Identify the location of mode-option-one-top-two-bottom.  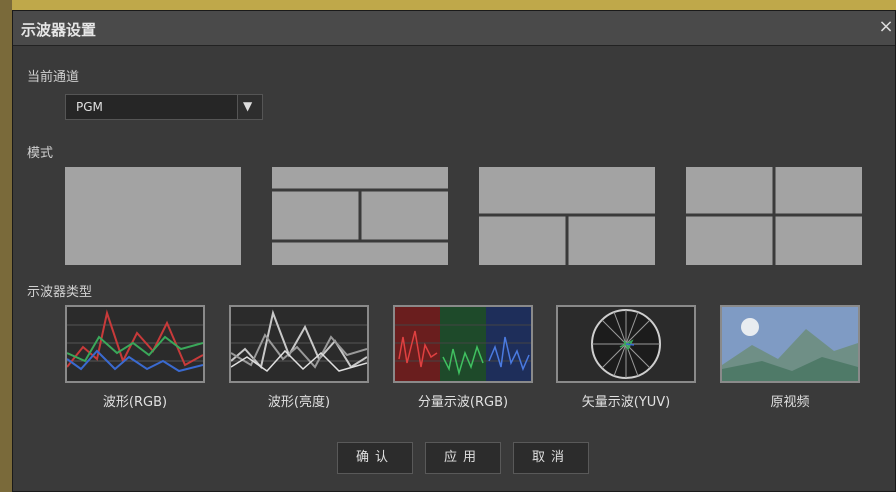
(567, 216).